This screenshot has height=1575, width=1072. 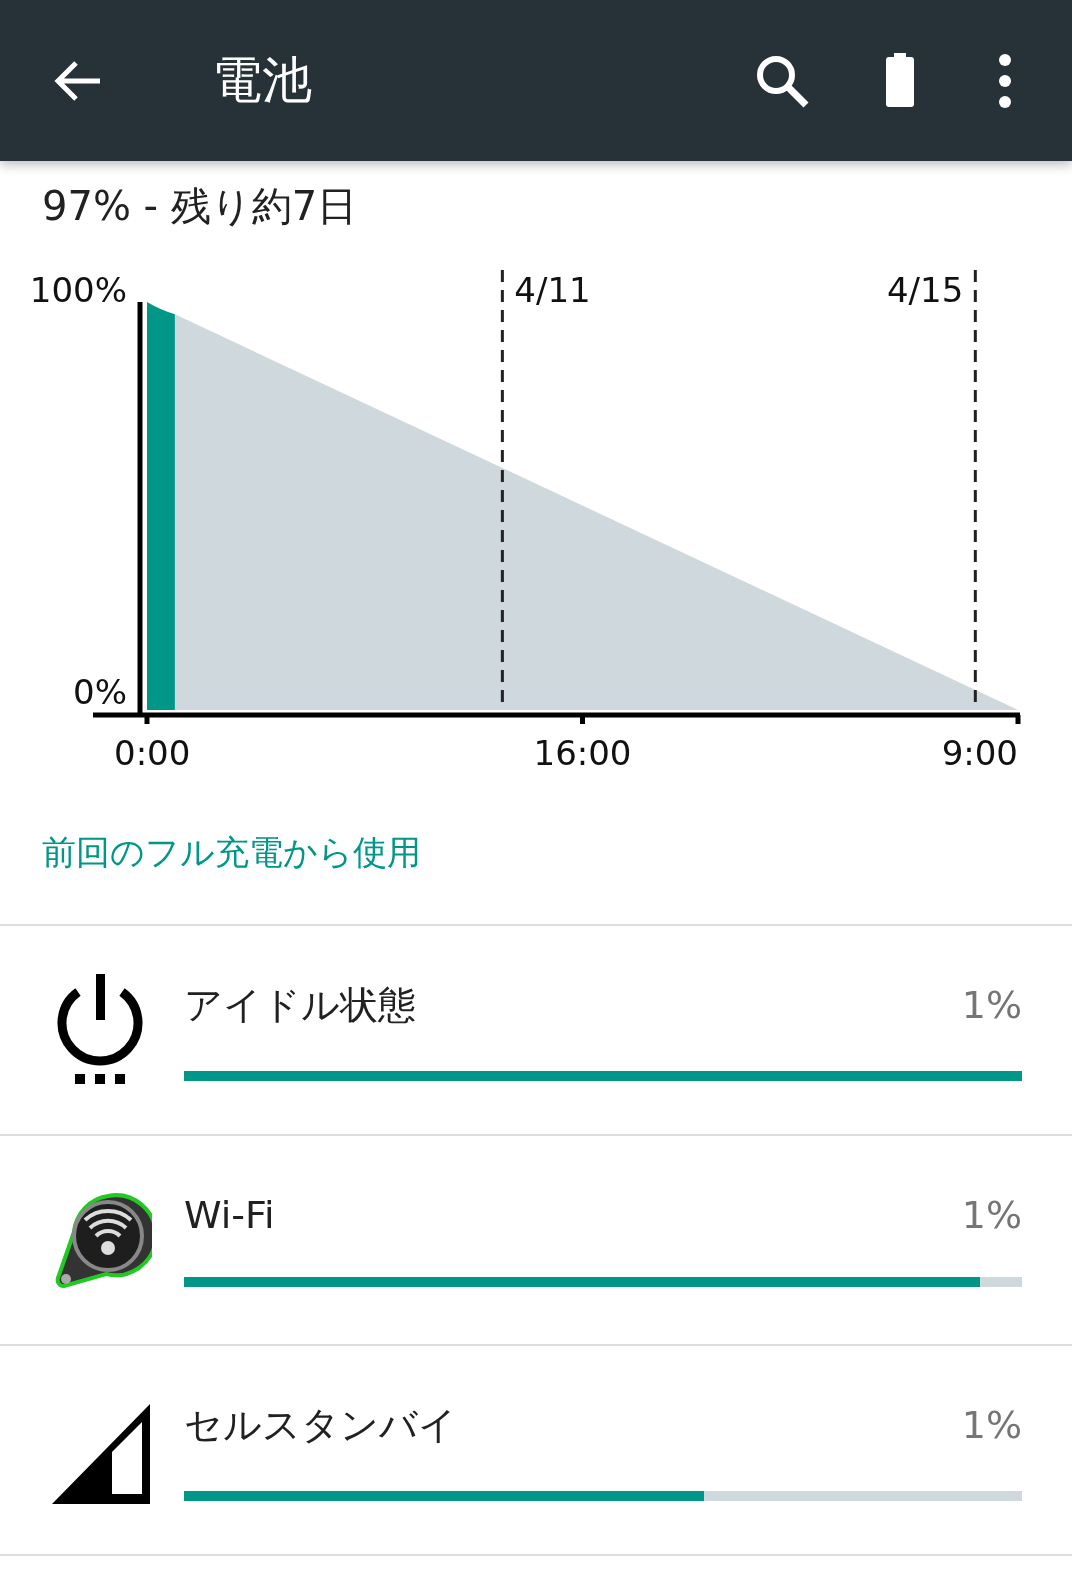 I want to click on usage-label: セルスタンバイ, so click(x=320, y=1425).